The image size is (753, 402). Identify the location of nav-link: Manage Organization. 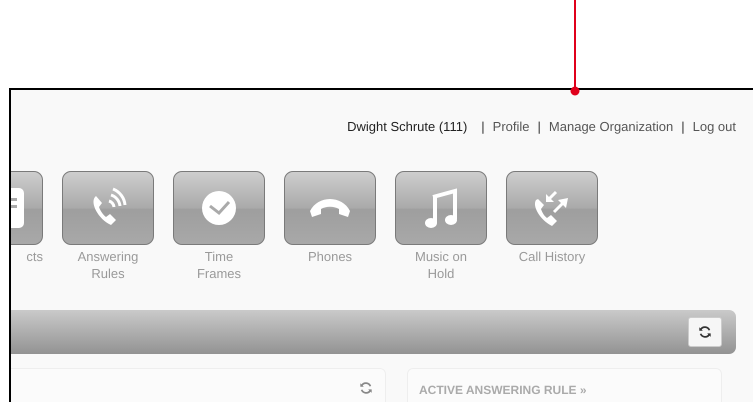
(611, 126).